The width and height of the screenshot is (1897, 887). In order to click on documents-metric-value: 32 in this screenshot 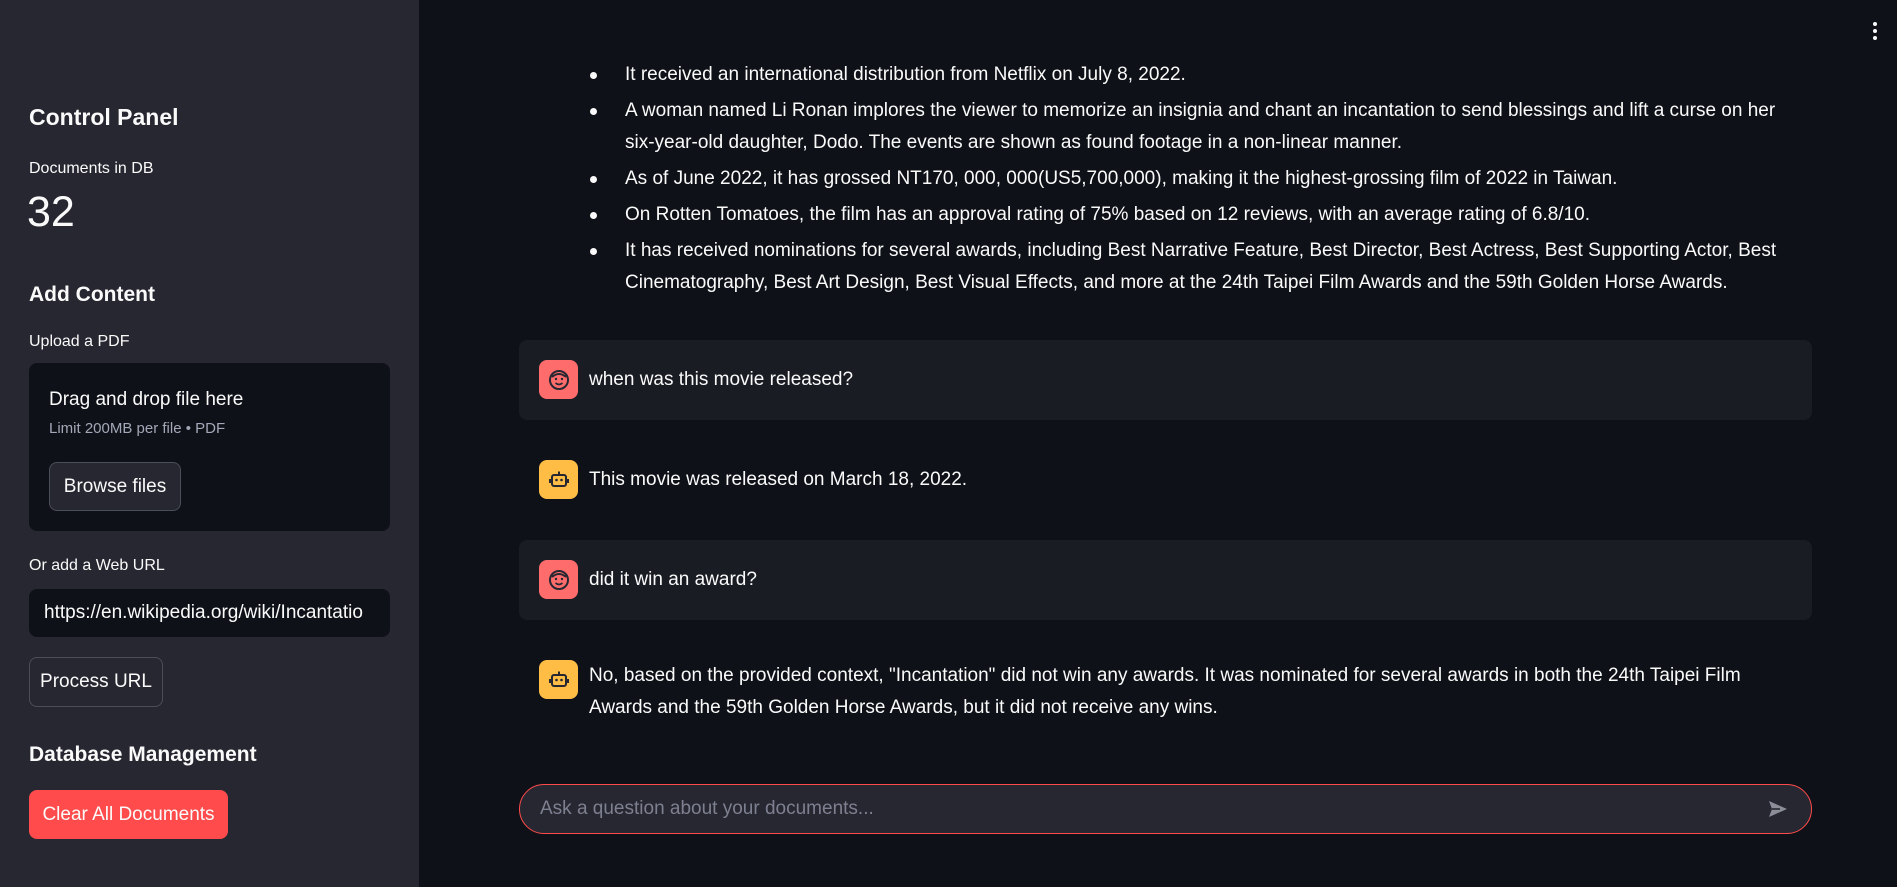, I will do `click(51, 212)`.